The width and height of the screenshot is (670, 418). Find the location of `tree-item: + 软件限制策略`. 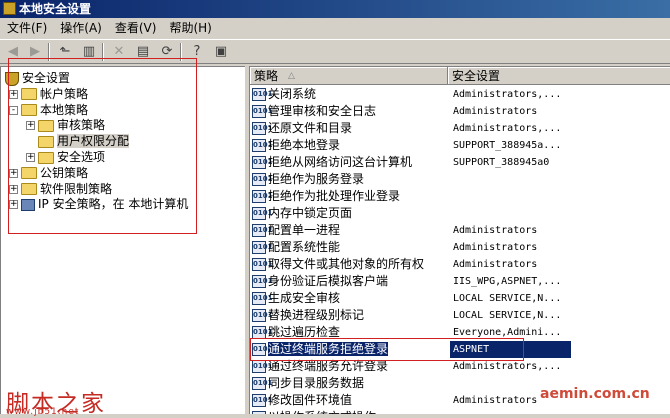

tree-item: + 软件限制策略 is located at coordinates (60, 189).